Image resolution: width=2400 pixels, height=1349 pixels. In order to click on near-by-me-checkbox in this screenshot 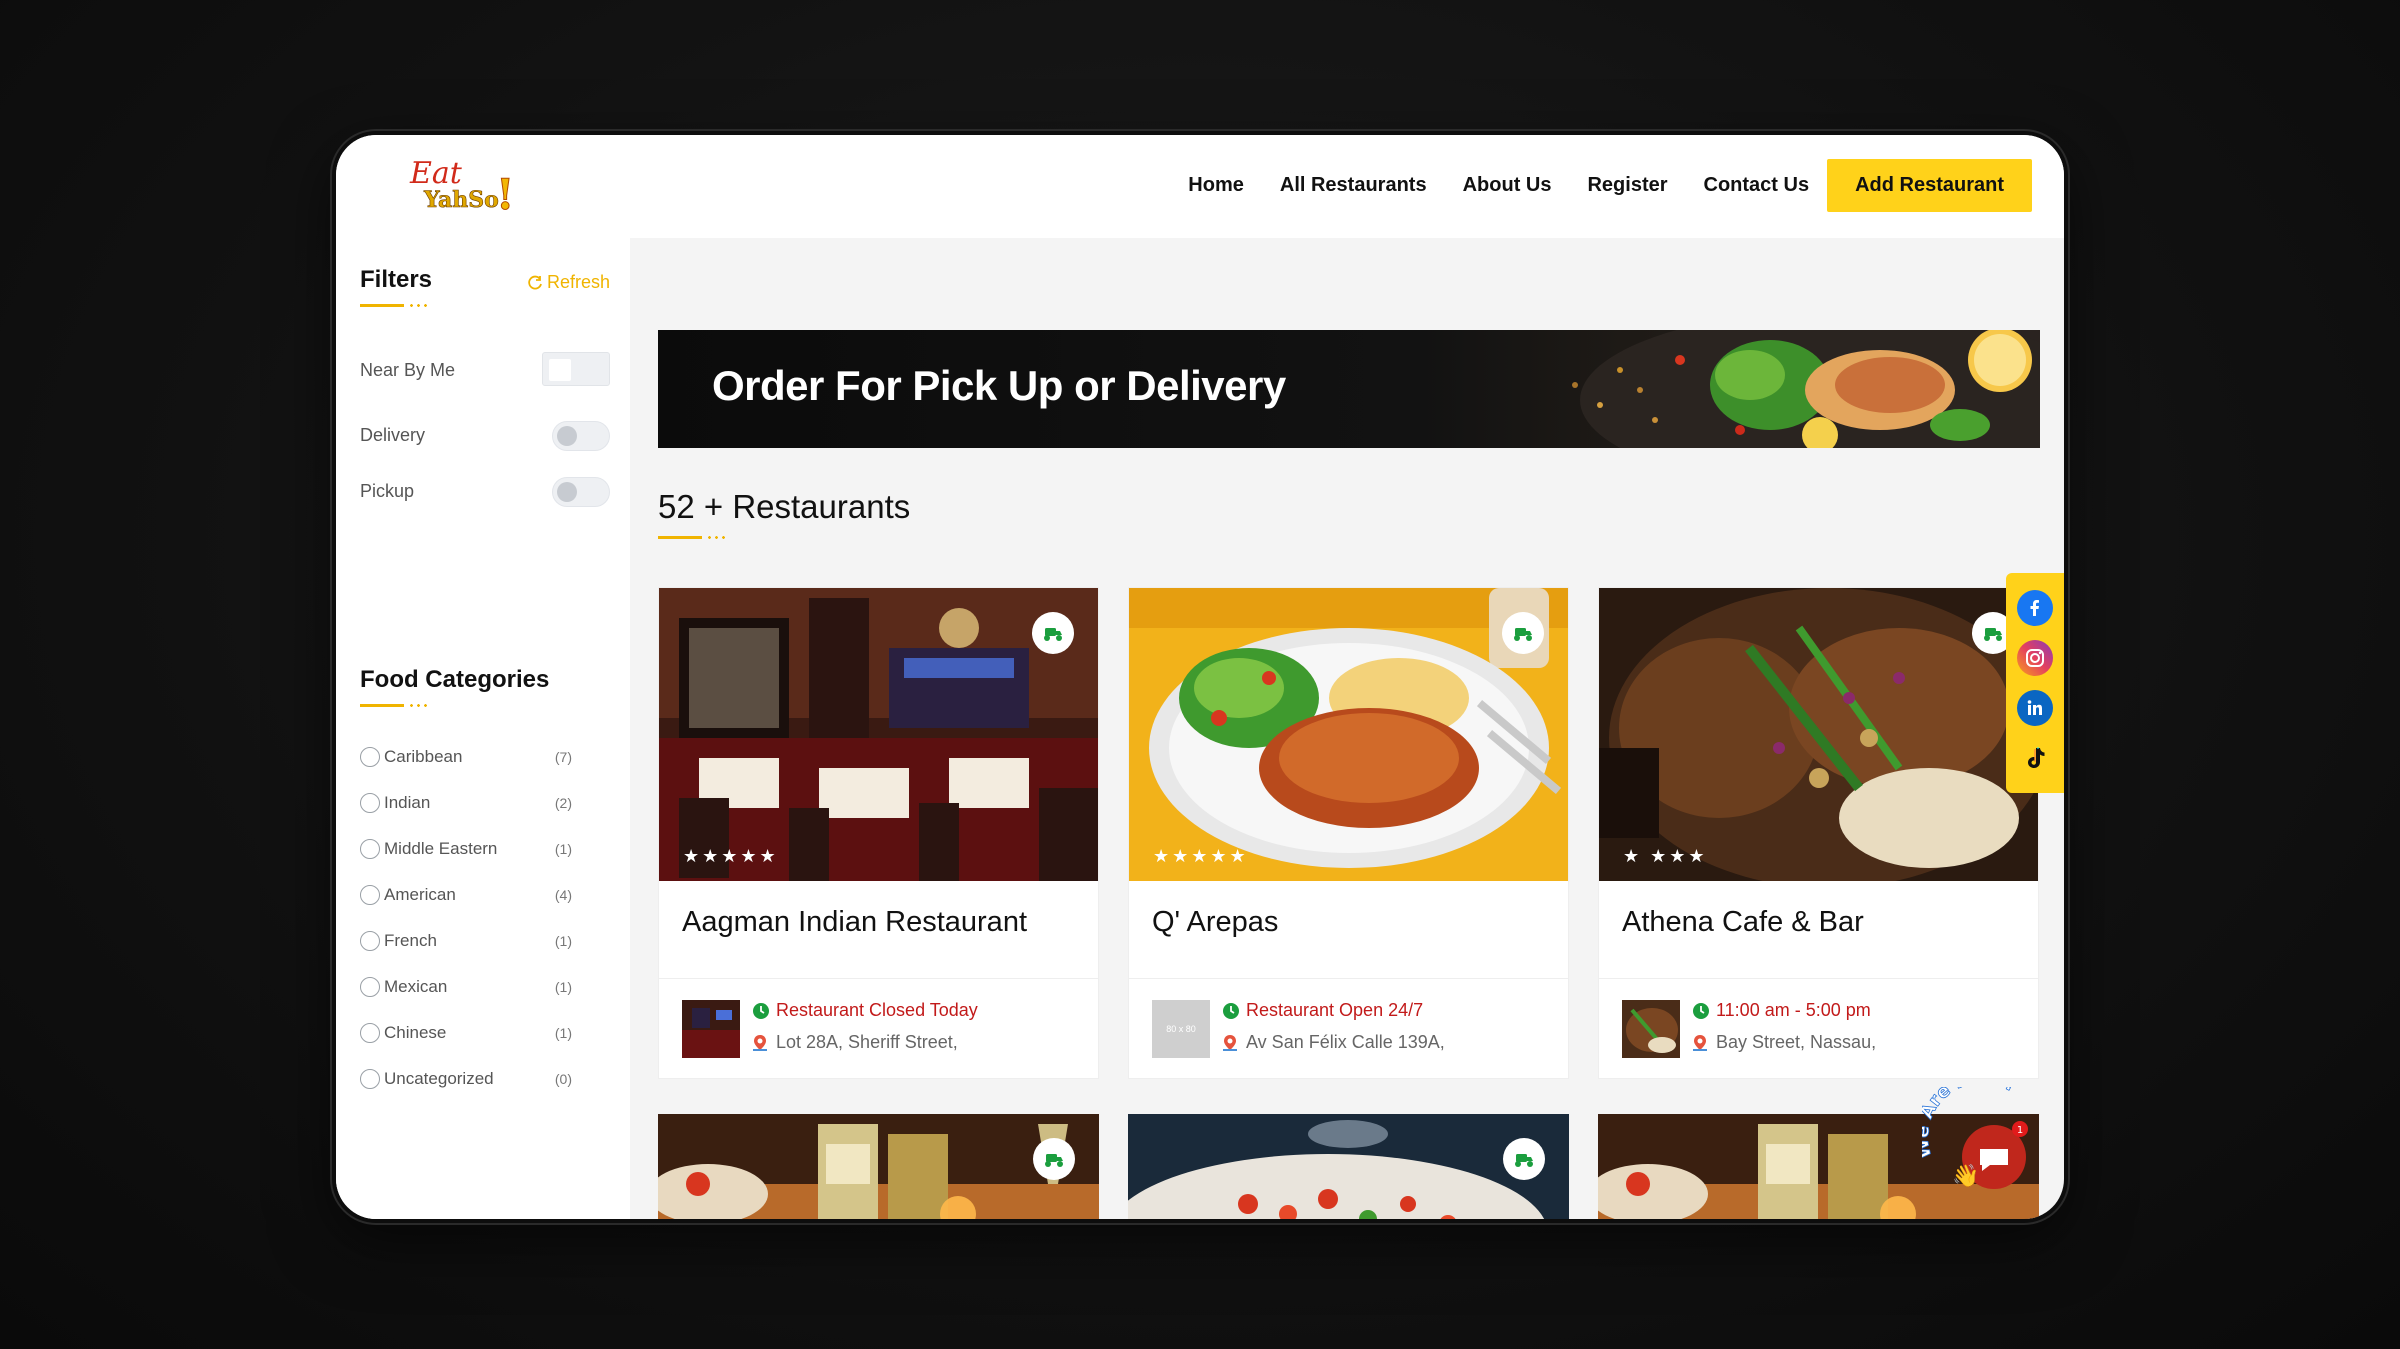, I will do `click(576, 369)`.